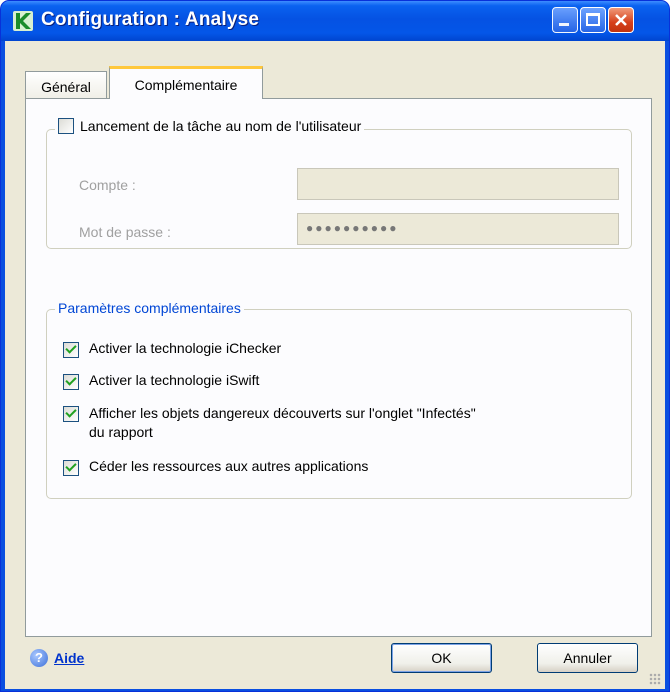 The height and width of the screenshot is (692, 670). Describe the element at coordinates (587, 658) in the screenshot. I see `cancel-button: Annuler` at that location.